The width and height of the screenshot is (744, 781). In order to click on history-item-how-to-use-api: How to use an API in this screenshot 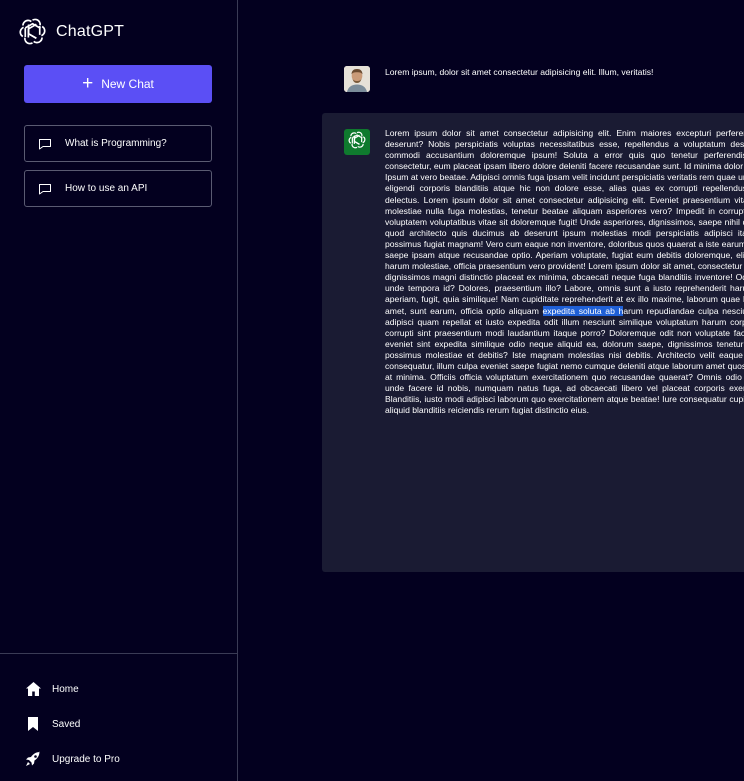, I will do `click(118, 188)`.